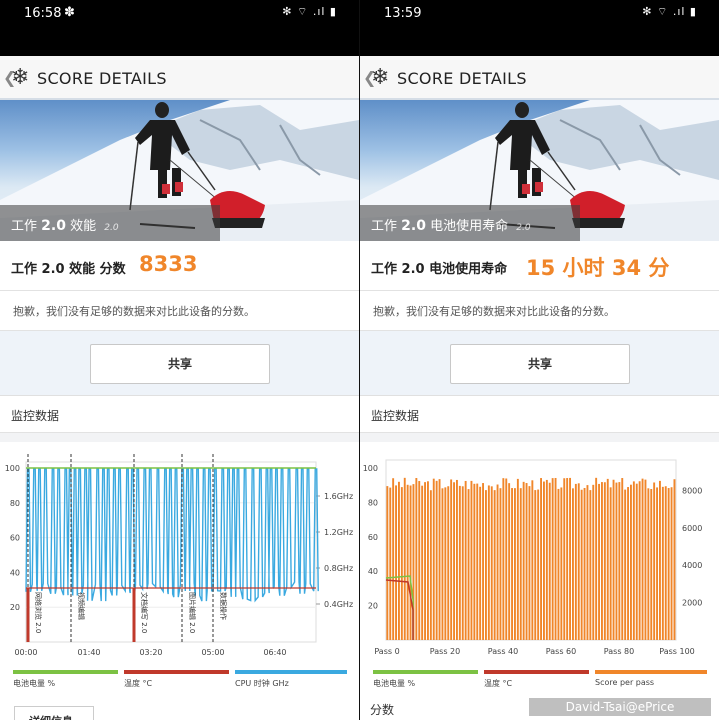  Describe the element at coordinates (651, 680) in the screenshot. I see `legend-score-per-pass: Score per pass` at that location.